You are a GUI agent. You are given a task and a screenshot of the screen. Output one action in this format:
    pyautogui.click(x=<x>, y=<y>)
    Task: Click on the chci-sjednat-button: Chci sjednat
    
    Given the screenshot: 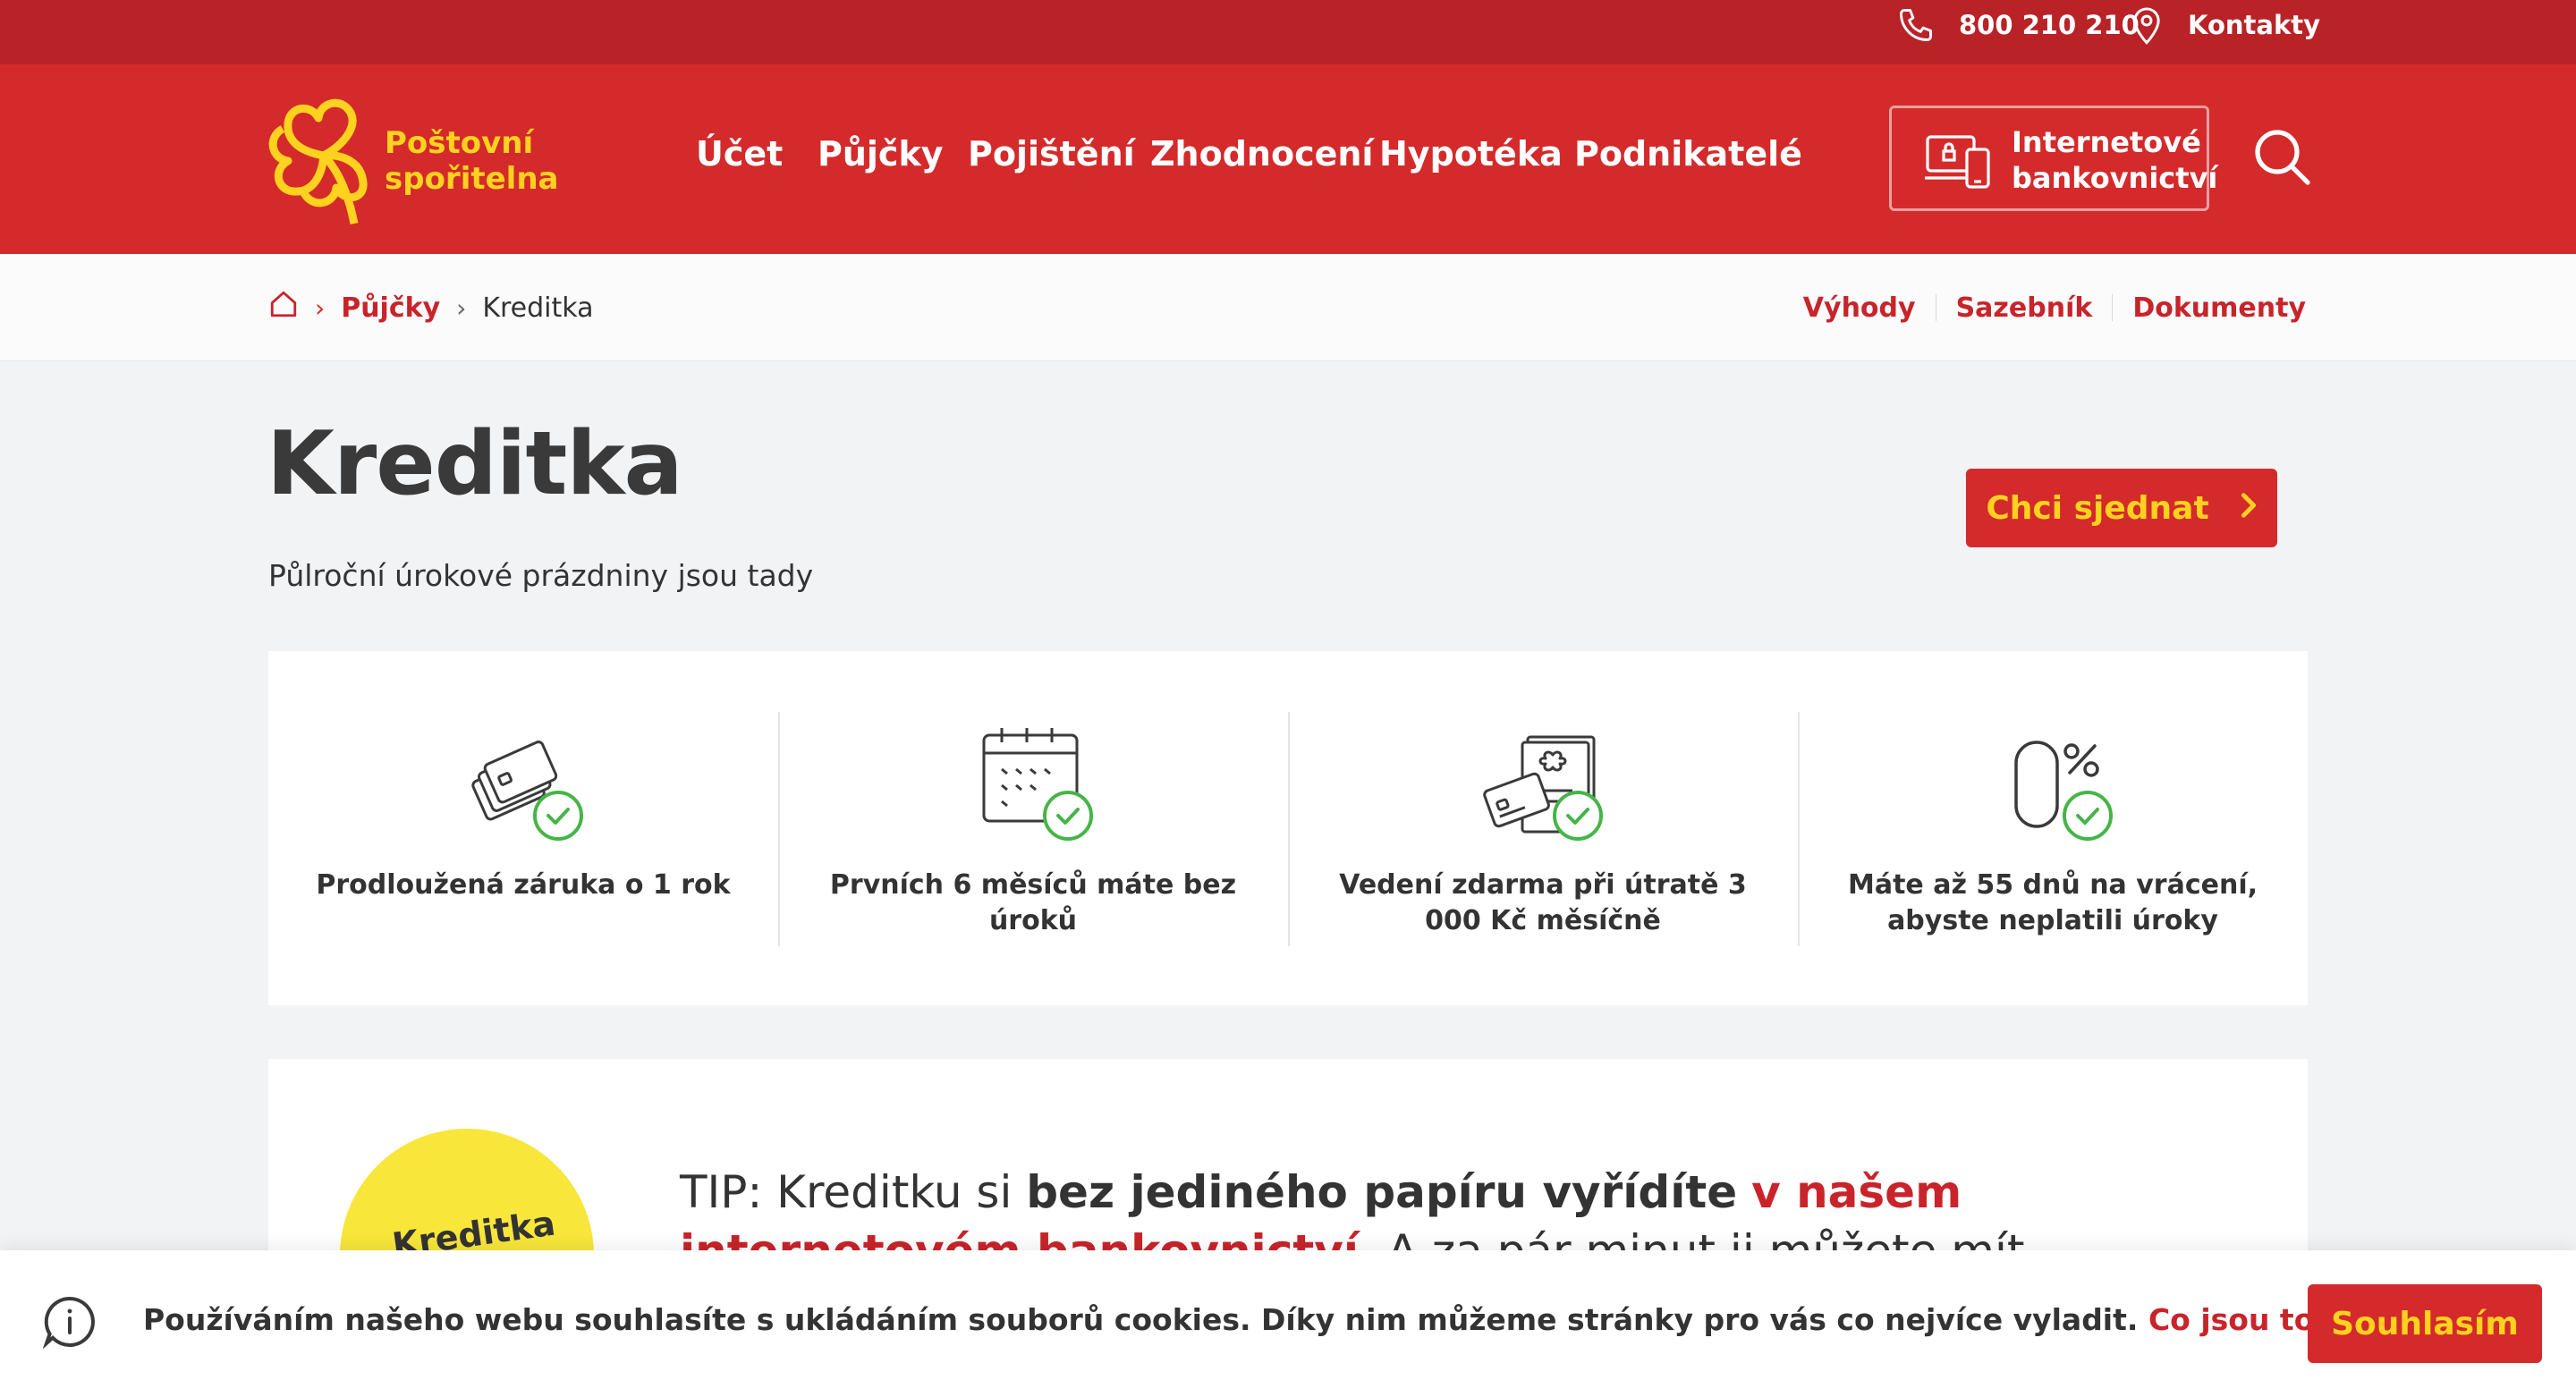 What is the action you would take?
    pyautogui.click(x=2121, y=508)
    